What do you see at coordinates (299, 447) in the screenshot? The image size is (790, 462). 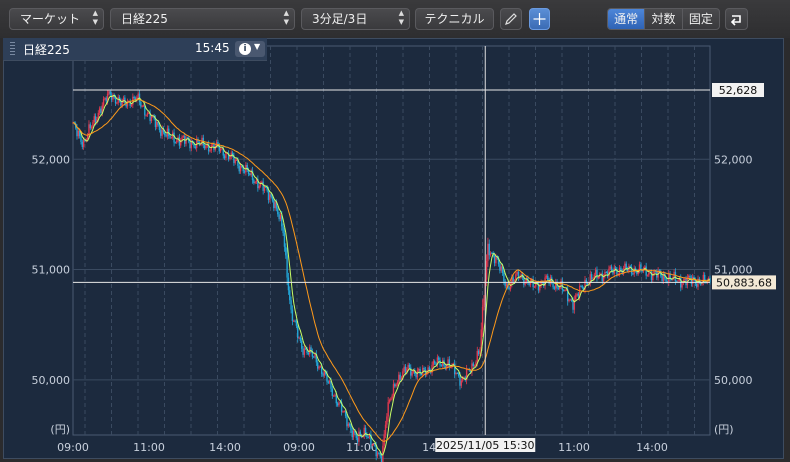 I see `x-tick-label: 09:00` at bounding box center [299, 447].